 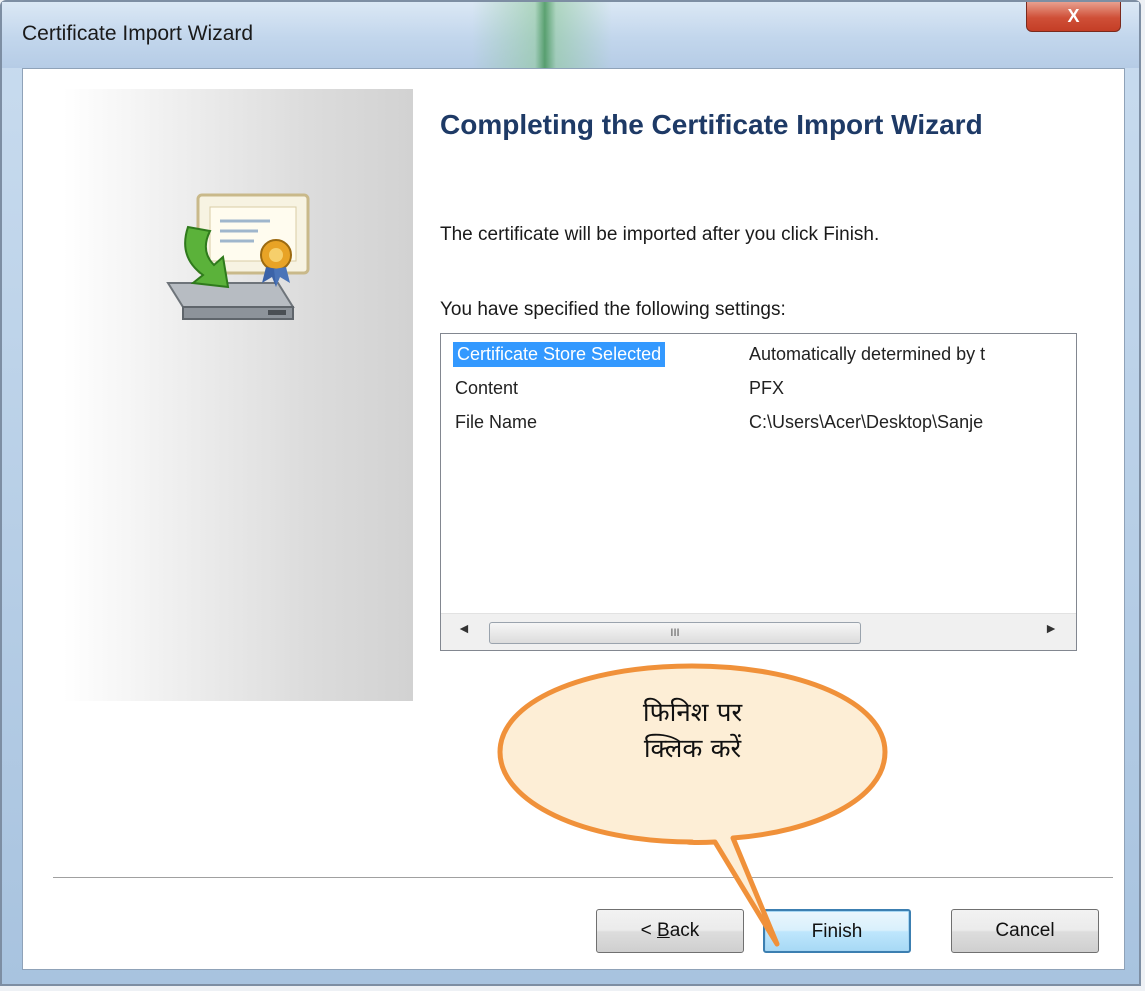 What do you see at coordinates (711, 124) in the screenshot?
I see `page-title: Completing the Certificate Import Wizard` at bounding box center [711, 124].